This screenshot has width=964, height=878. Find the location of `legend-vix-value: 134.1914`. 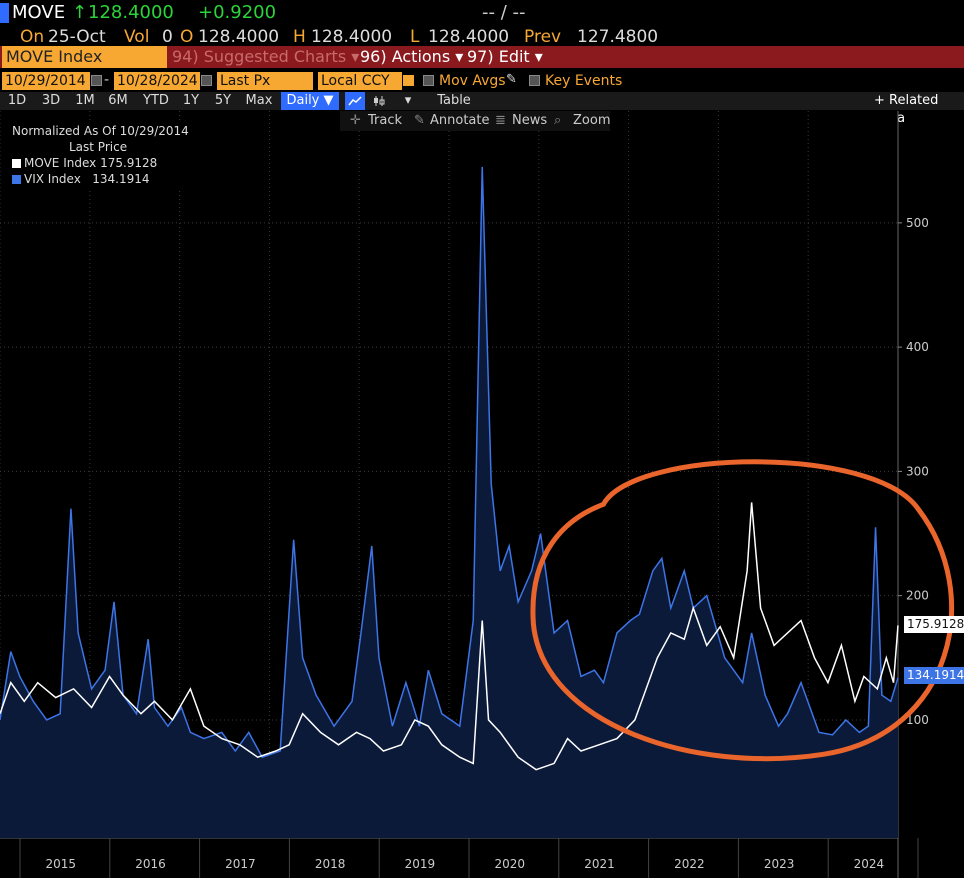

legend-vix-value: 134.1914 is located at coordinates (121, 179).